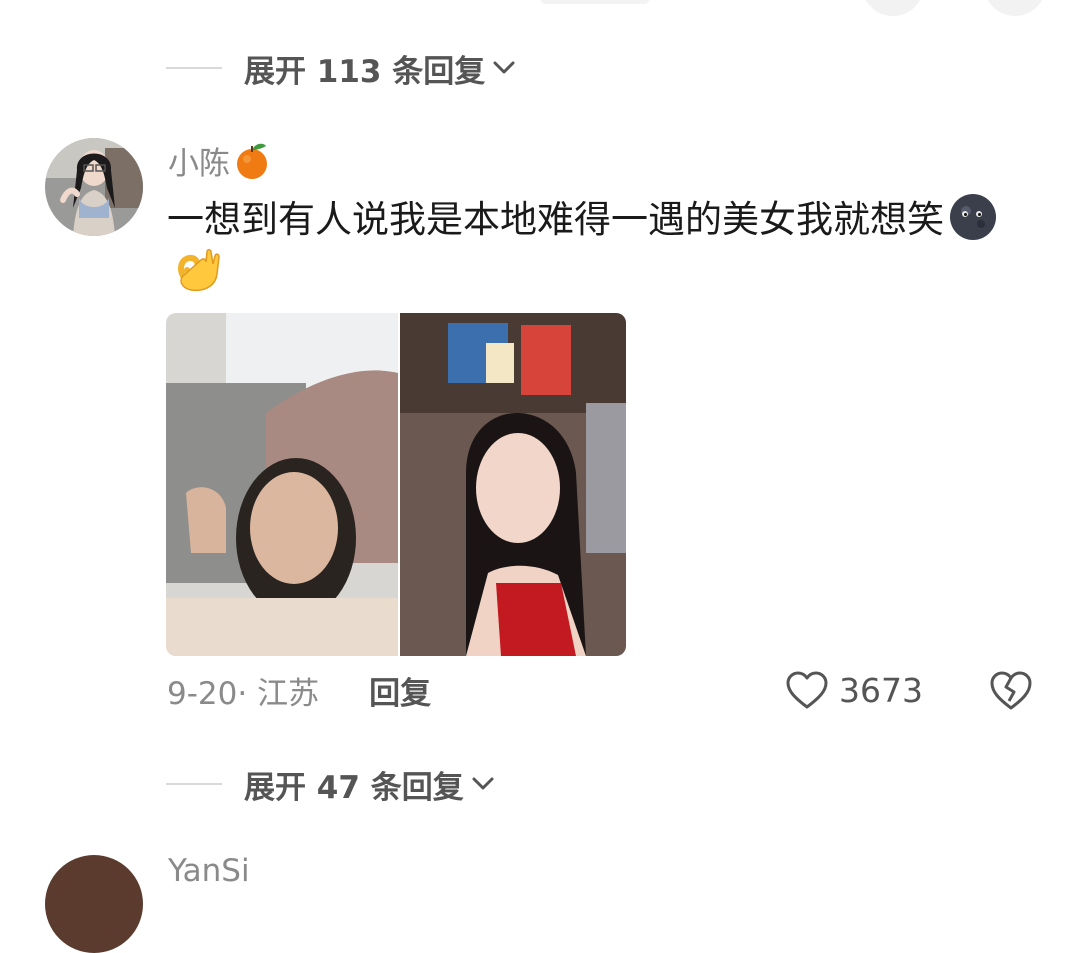 The height and width of the screenshot is (953, 1080). Describe the element at coordinates (595, 2) in the screenshot. I see `previous-content-fragment` at that location.